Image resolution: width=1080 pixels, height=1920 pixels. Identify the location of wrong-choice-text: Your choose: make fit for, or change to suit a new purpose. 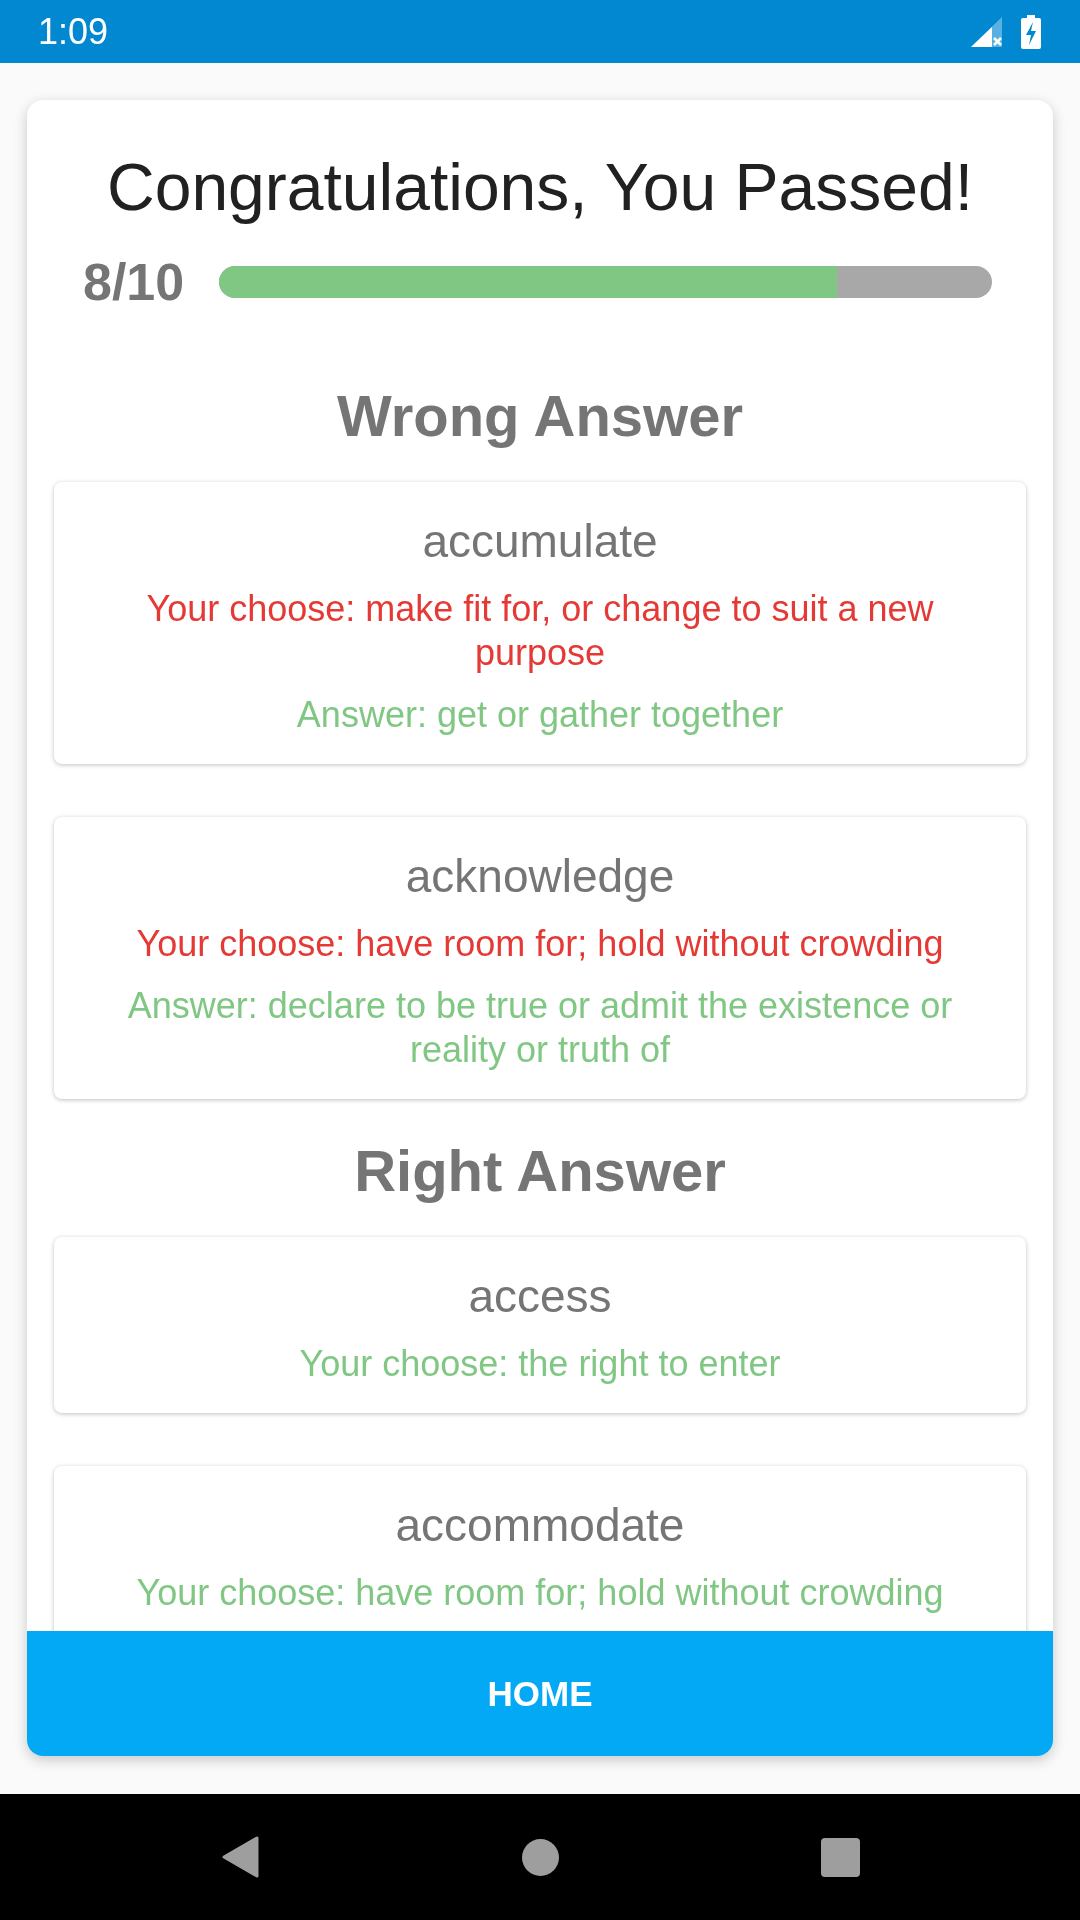
(540, 631).